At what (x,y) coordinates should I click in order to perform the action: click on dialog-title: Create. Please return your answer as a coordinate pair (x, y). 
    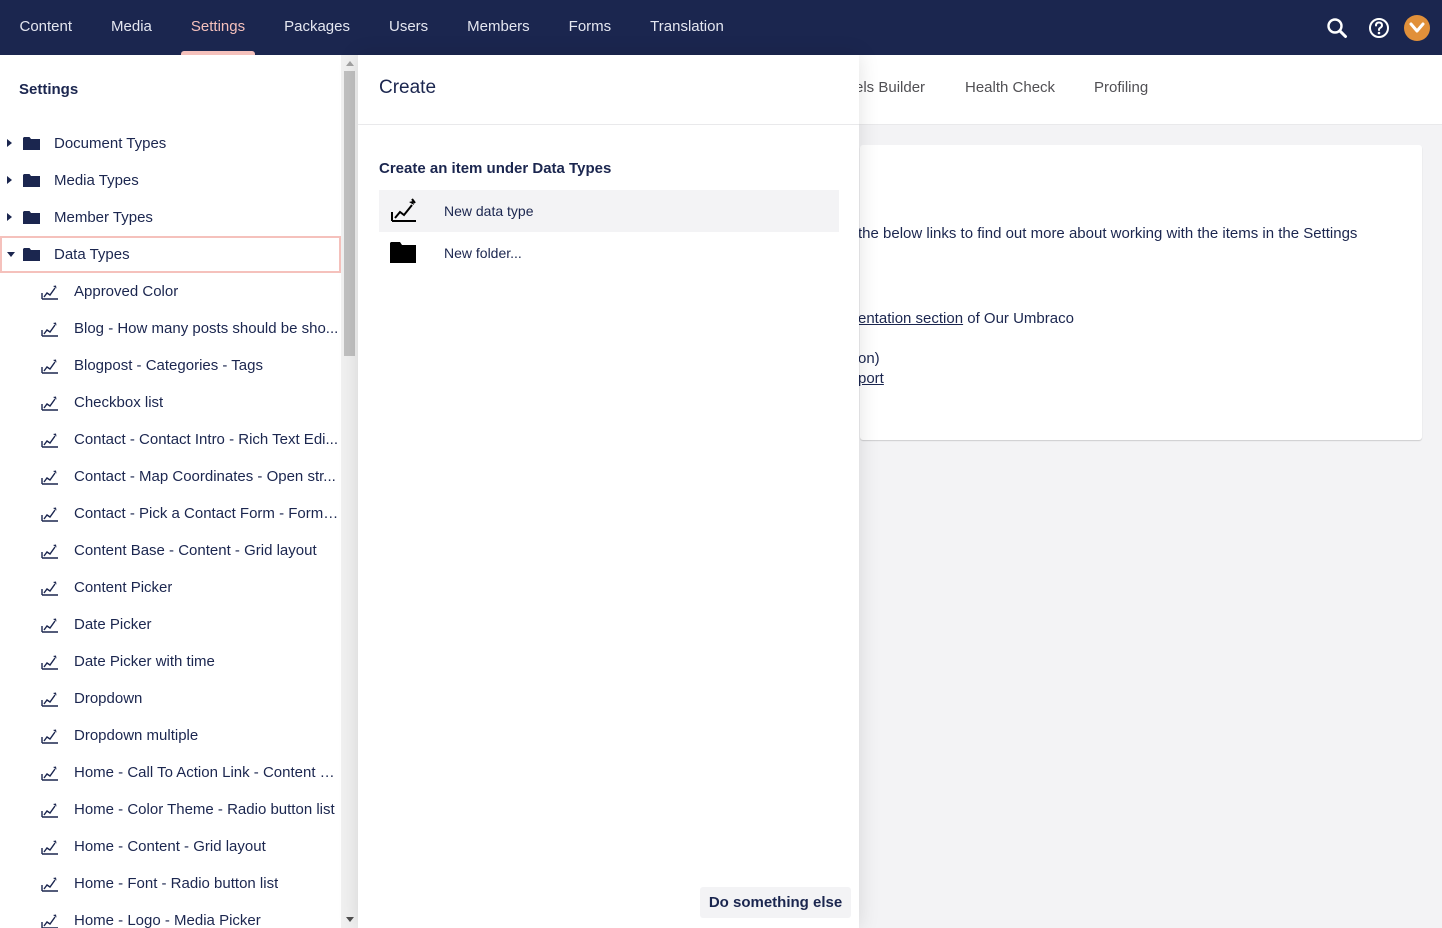
    Looking at the image, I should click on (408, 87).